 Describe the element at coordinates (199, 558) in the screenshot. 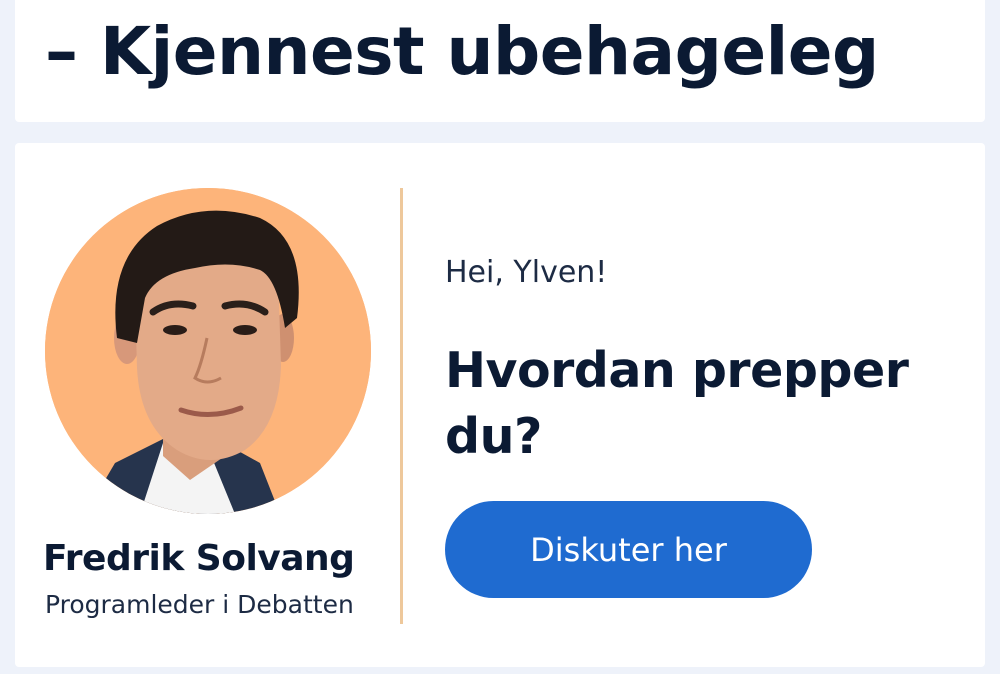

I see `host-name: Fredrik Solvang` at that location.